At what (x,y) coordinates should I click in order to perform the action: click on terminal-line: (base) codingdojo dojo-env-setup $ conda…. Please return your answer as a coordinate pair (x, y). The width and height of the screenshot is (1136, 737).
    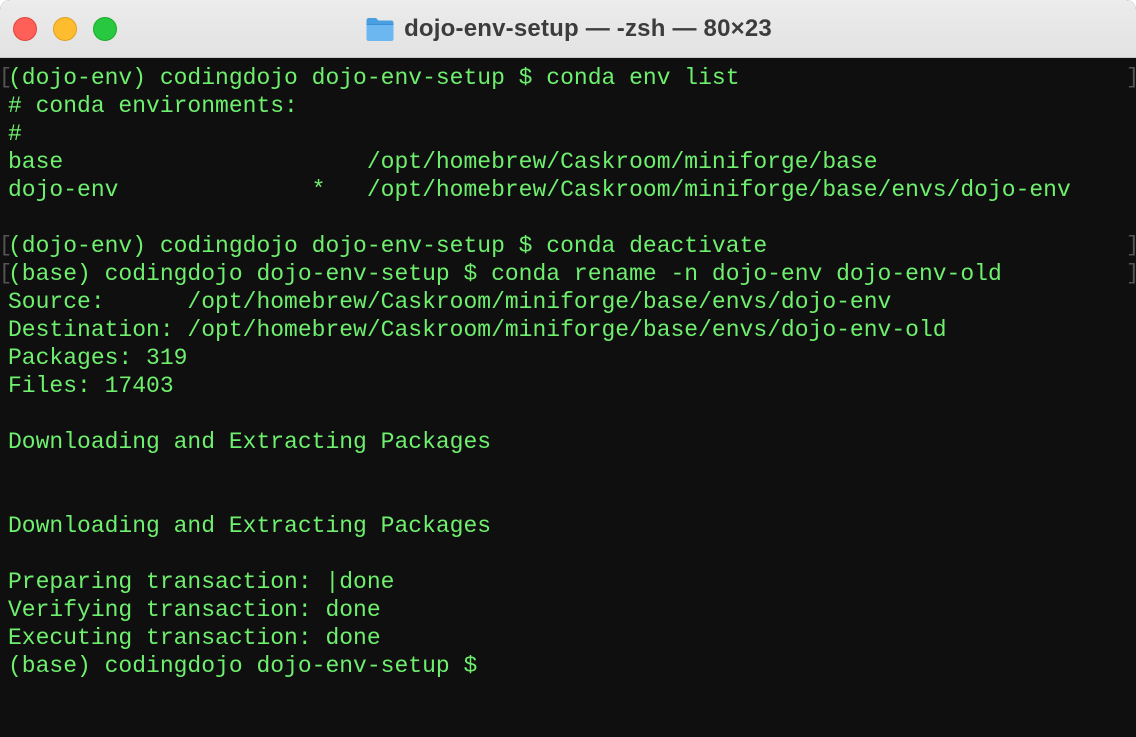
    Looking at the image, I should click on (505, 274).